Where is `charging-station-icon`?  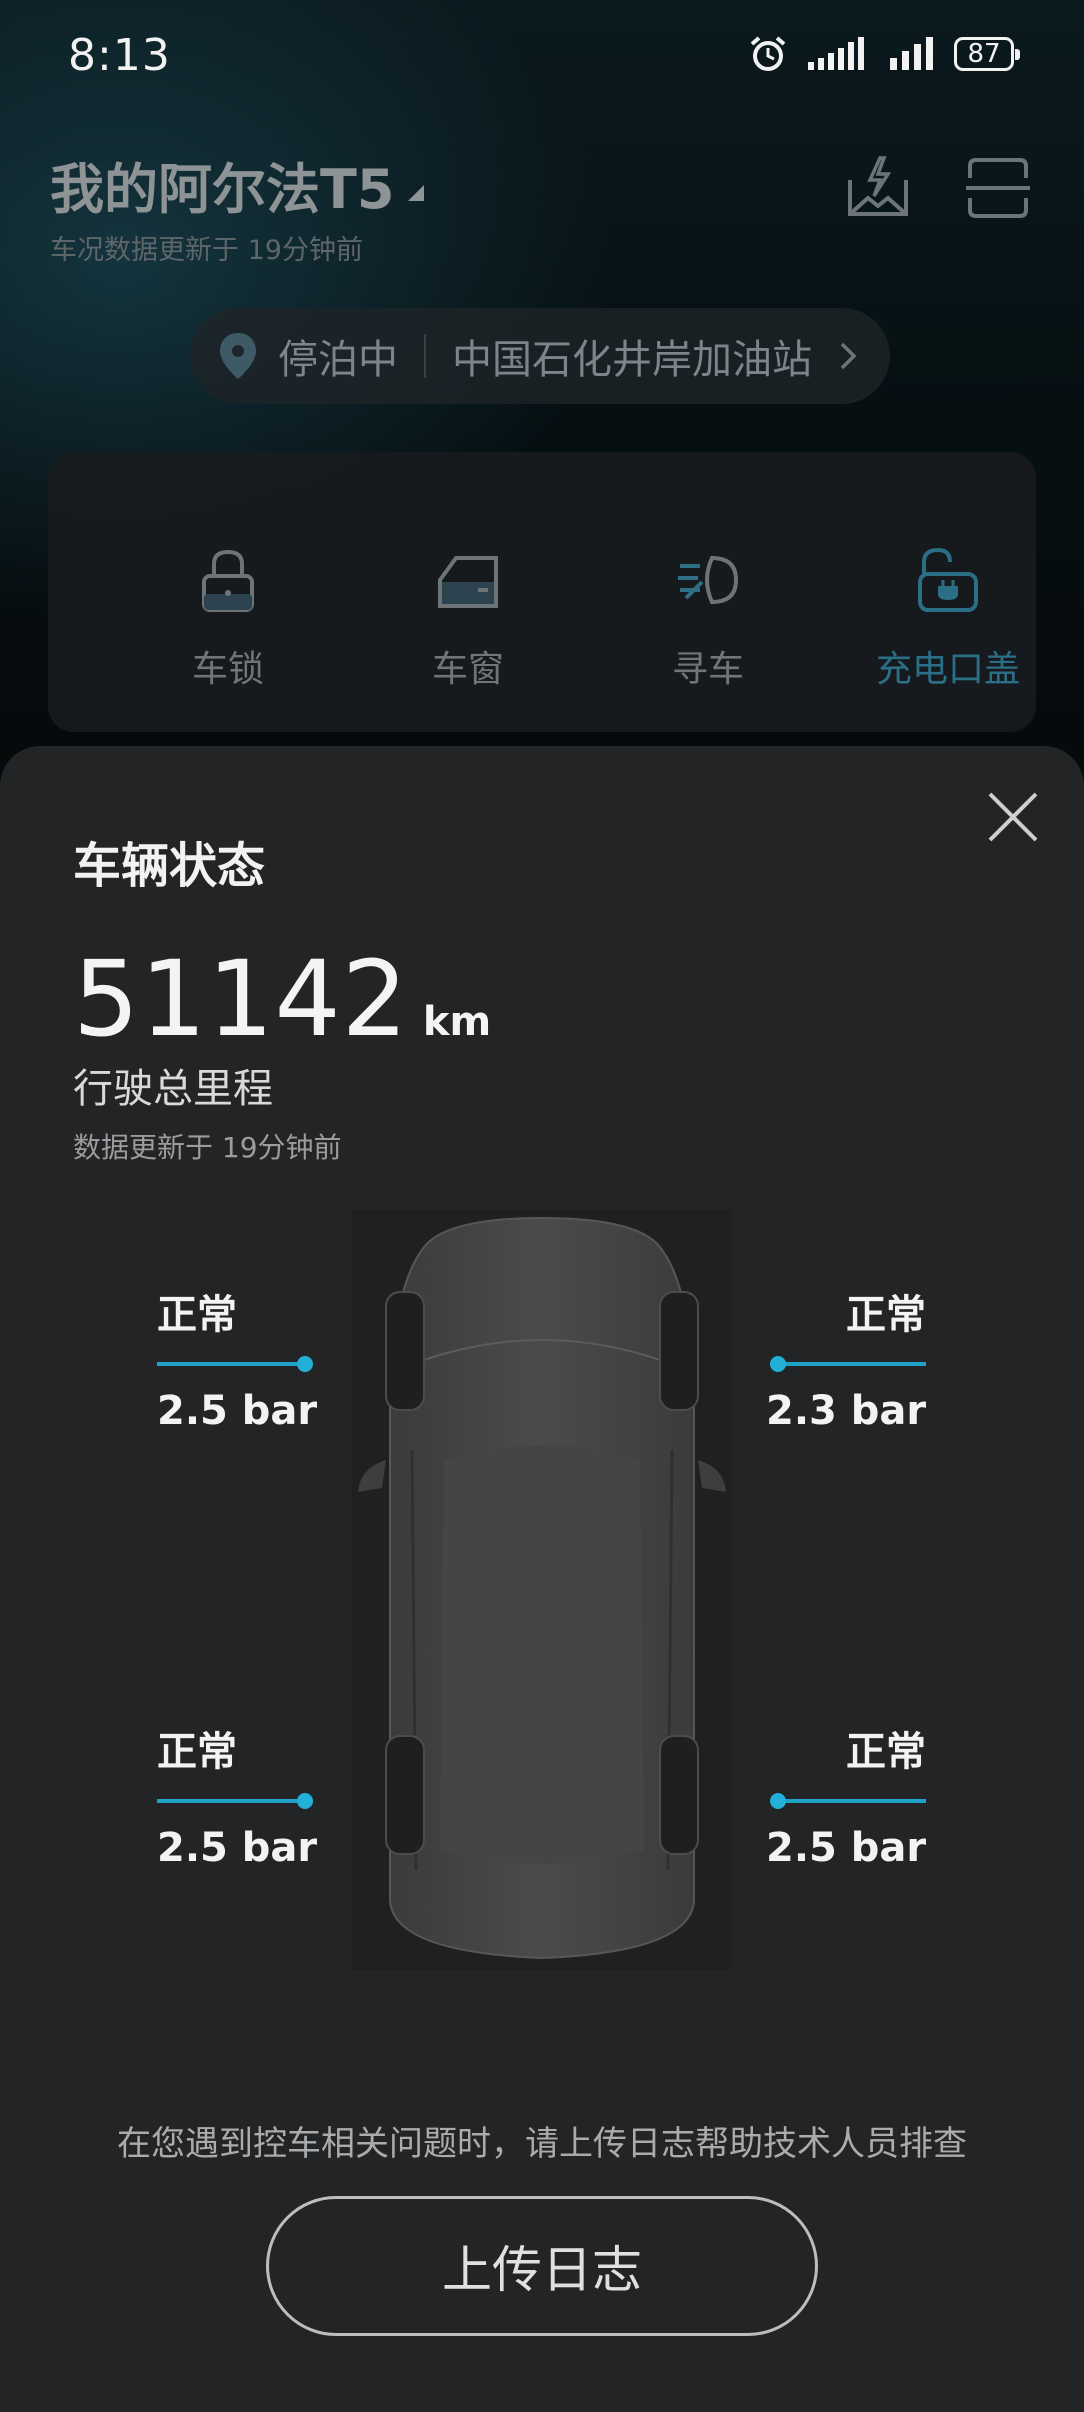 charging-station-icon is located at coordinates (878, 186).